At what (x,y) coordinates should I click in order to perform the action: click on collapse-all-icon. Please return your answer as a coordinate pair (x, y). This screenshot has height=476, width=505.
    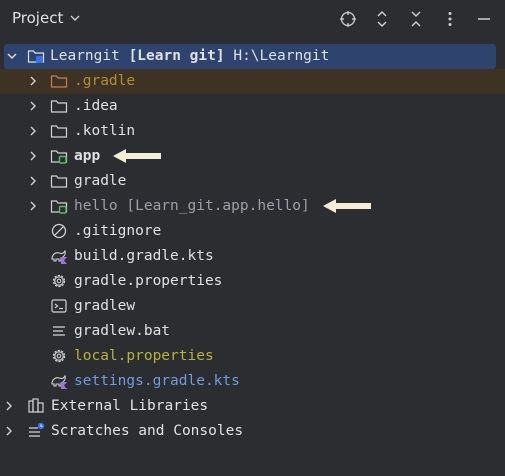
    Looking at the image, I should click on (416, 19).